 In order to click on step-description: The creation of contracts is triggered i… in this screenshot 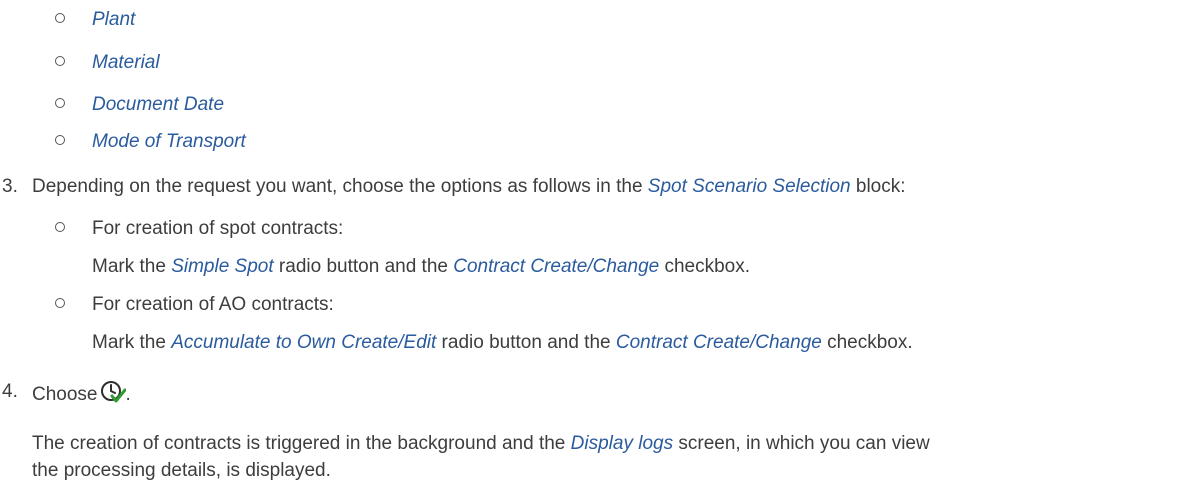, I will do `click(481, 444)`.